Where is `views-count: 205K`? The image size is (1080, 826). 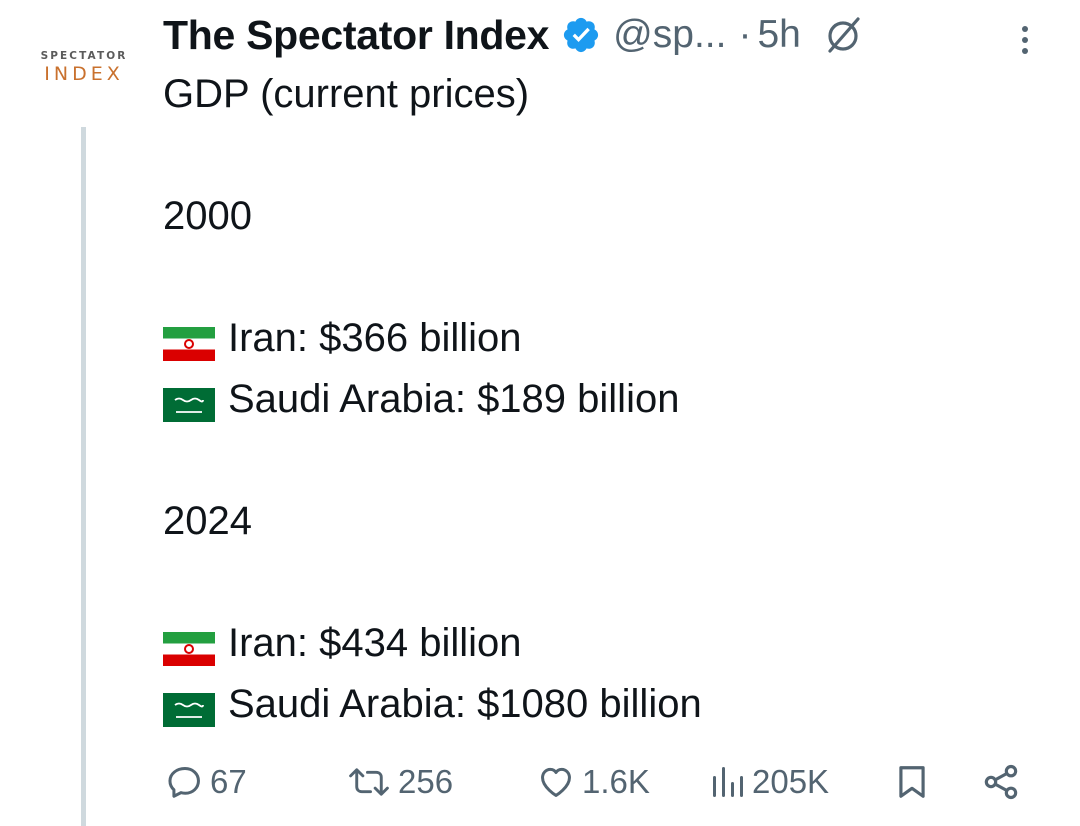
views-count: 205K is located at coordinates (791, 781).